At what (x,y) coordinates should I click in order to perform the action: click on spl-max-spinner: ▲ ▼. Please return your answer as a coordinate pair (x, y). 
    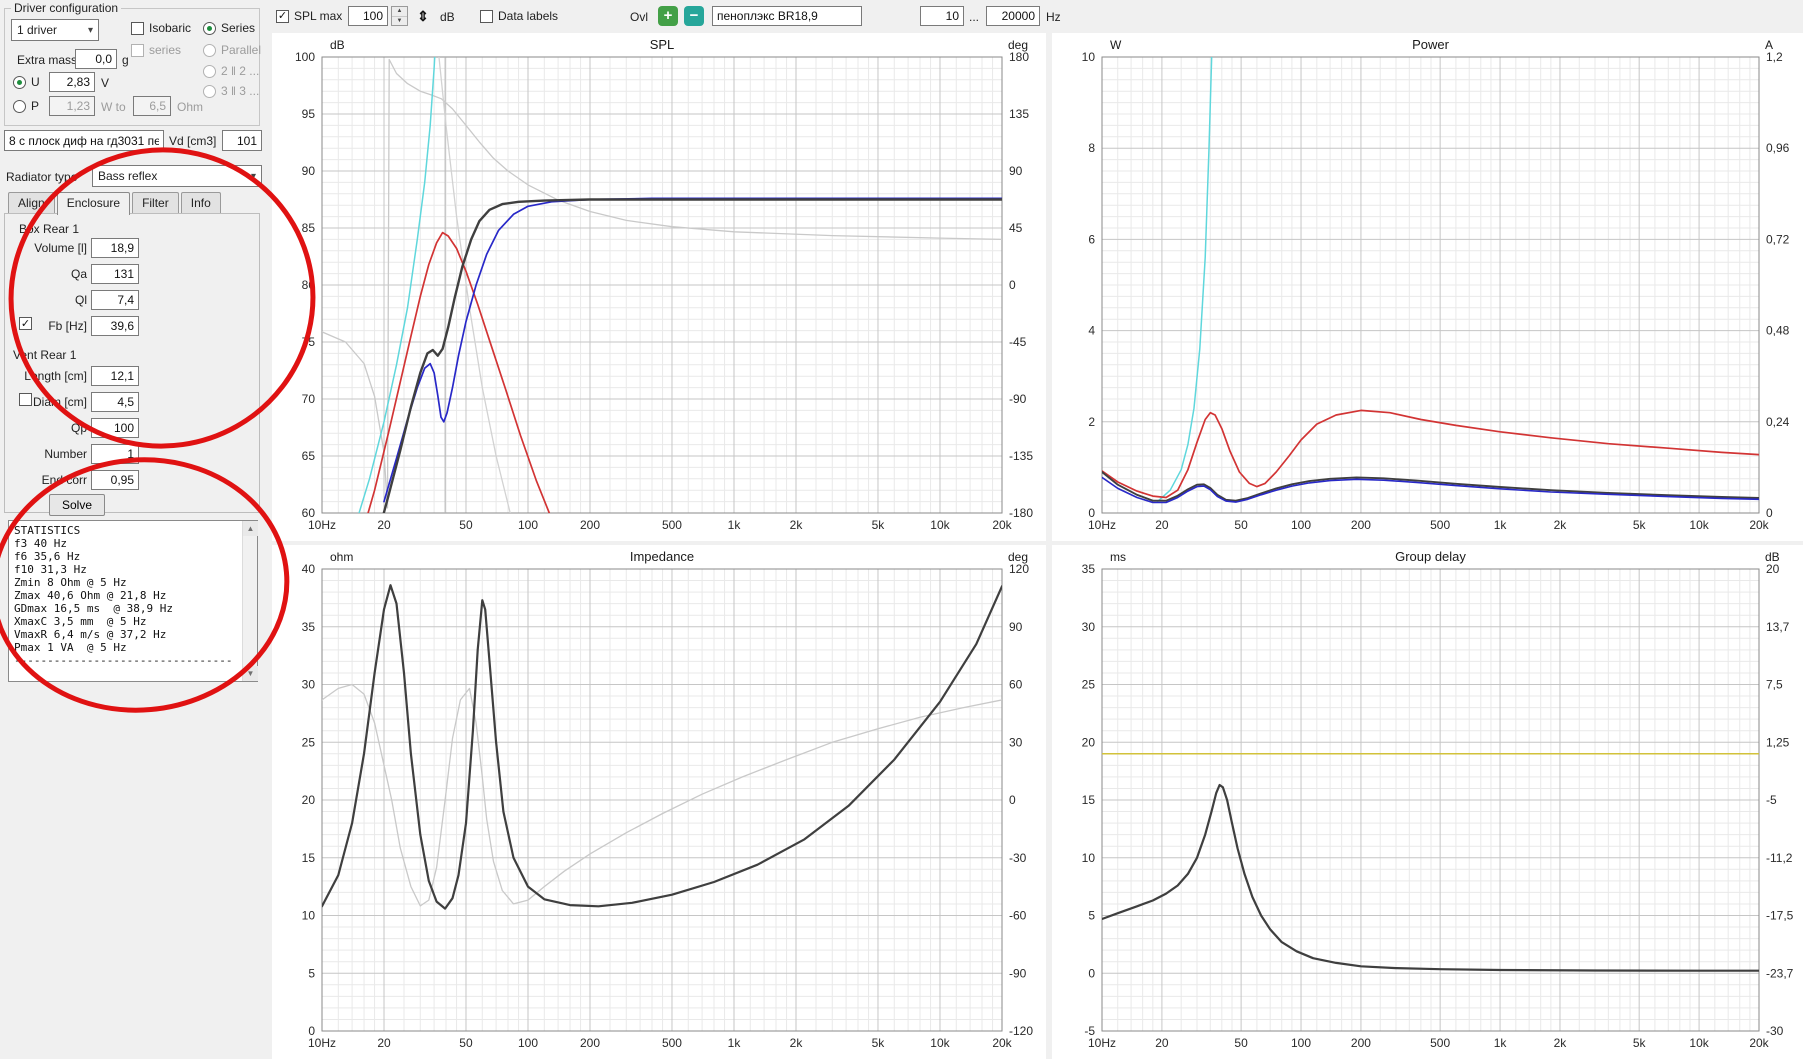
    Looking at the image, I should click on (399, 16).